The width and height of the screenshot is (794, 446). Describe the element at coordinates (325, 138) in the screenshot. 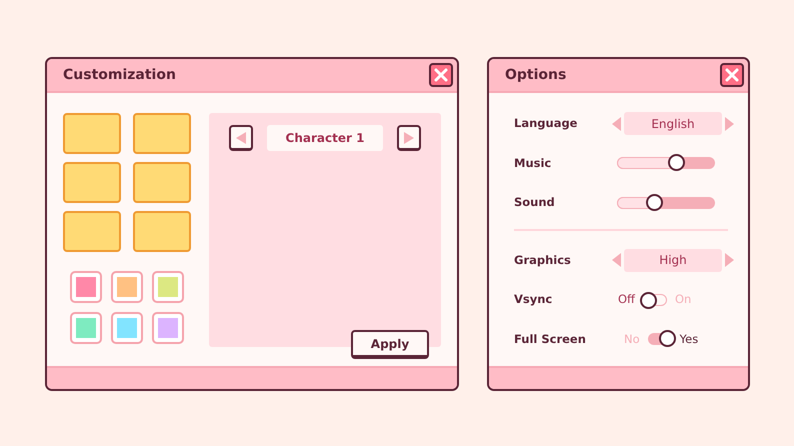

I see `character-name: Character 1` at that location.